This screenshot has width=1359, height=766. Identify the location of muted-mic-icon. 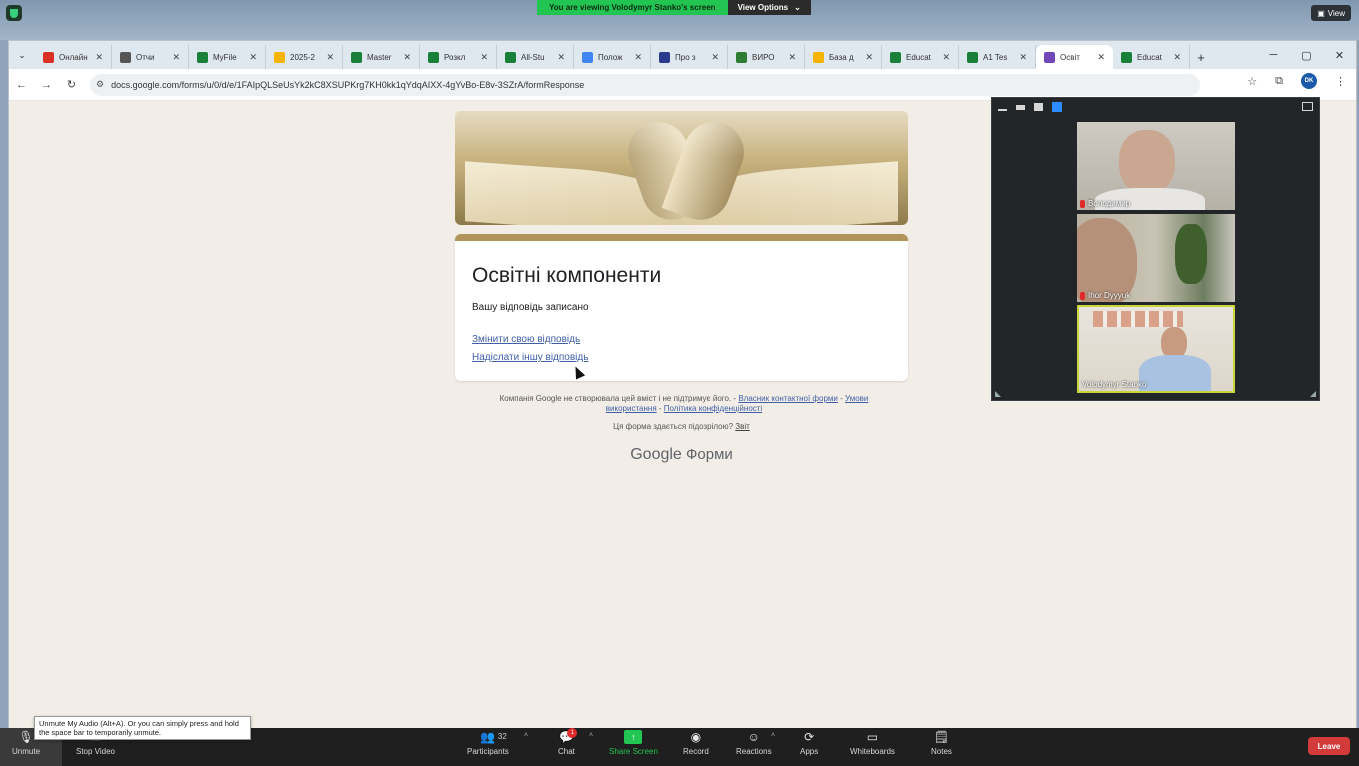
(1082, 203).